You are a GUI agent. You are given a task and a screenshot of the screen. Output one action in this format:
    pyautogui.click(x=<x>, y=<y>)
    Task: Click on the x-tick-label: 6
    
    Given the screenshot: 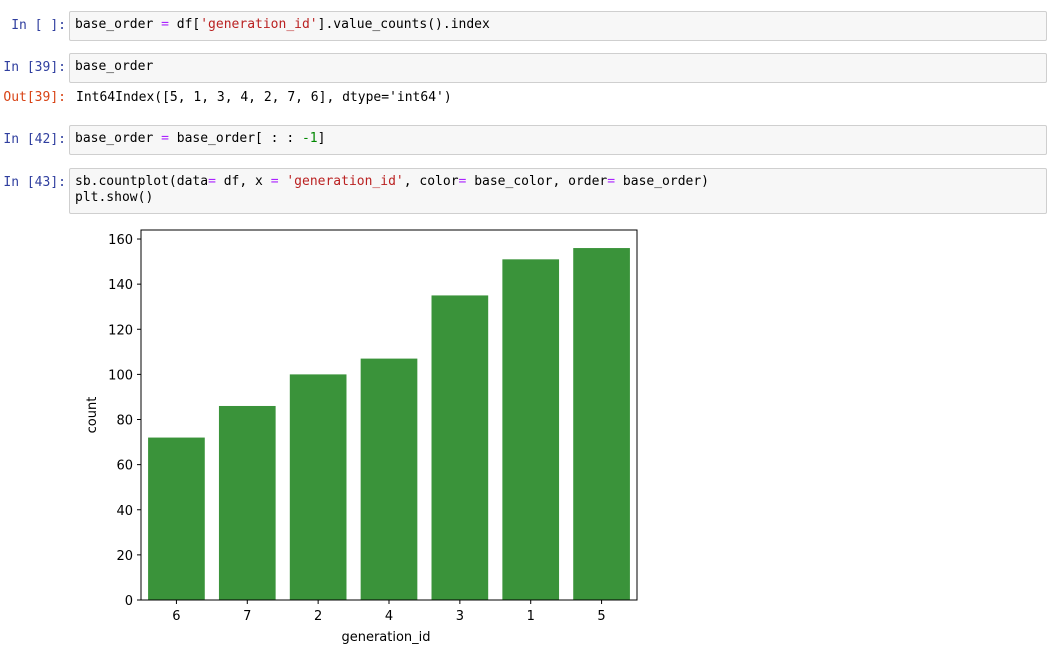 What is the action you would take?
    pyautogui.click(x=176, y=616)
    